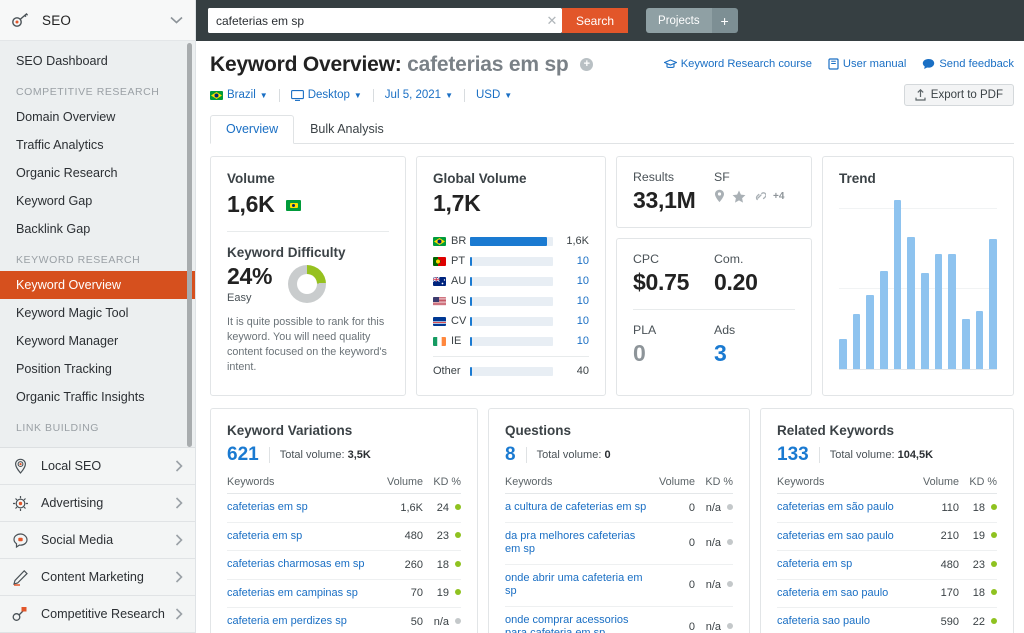 The width and height of the screenshot is (1024, 633). What do you see at coordinates (244, 95) in the screenshot?
I see `filter-country: Brazil ▼` at bounding box center [244, 95].